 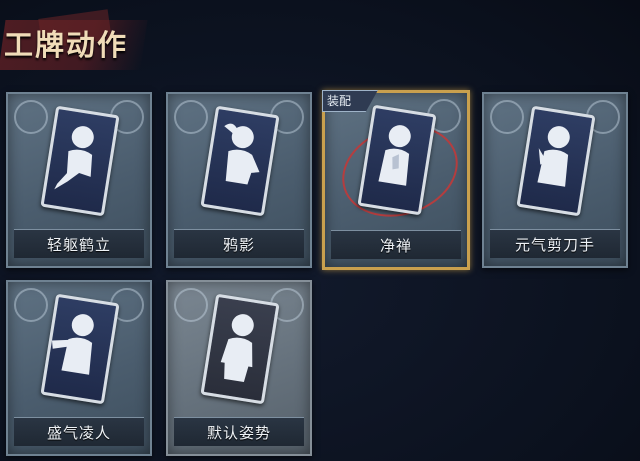 I want to click on pose-card-3: 装配 净禅, so click(x=396, y=180).